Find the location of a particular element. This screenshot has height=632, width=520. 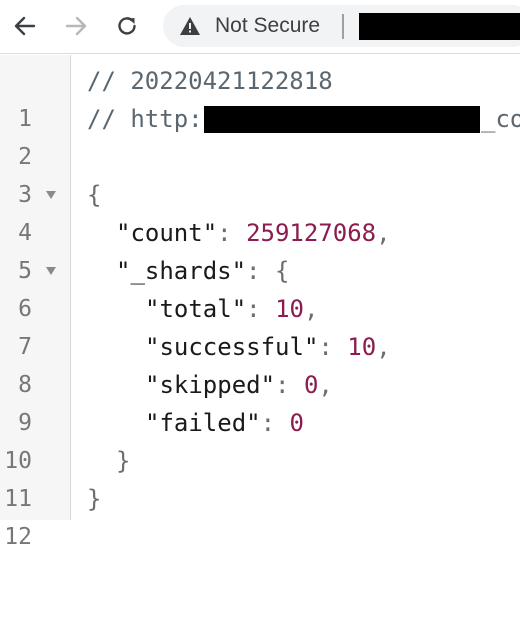

code-content: "failed": 0 is located at coordinates (224, 423).